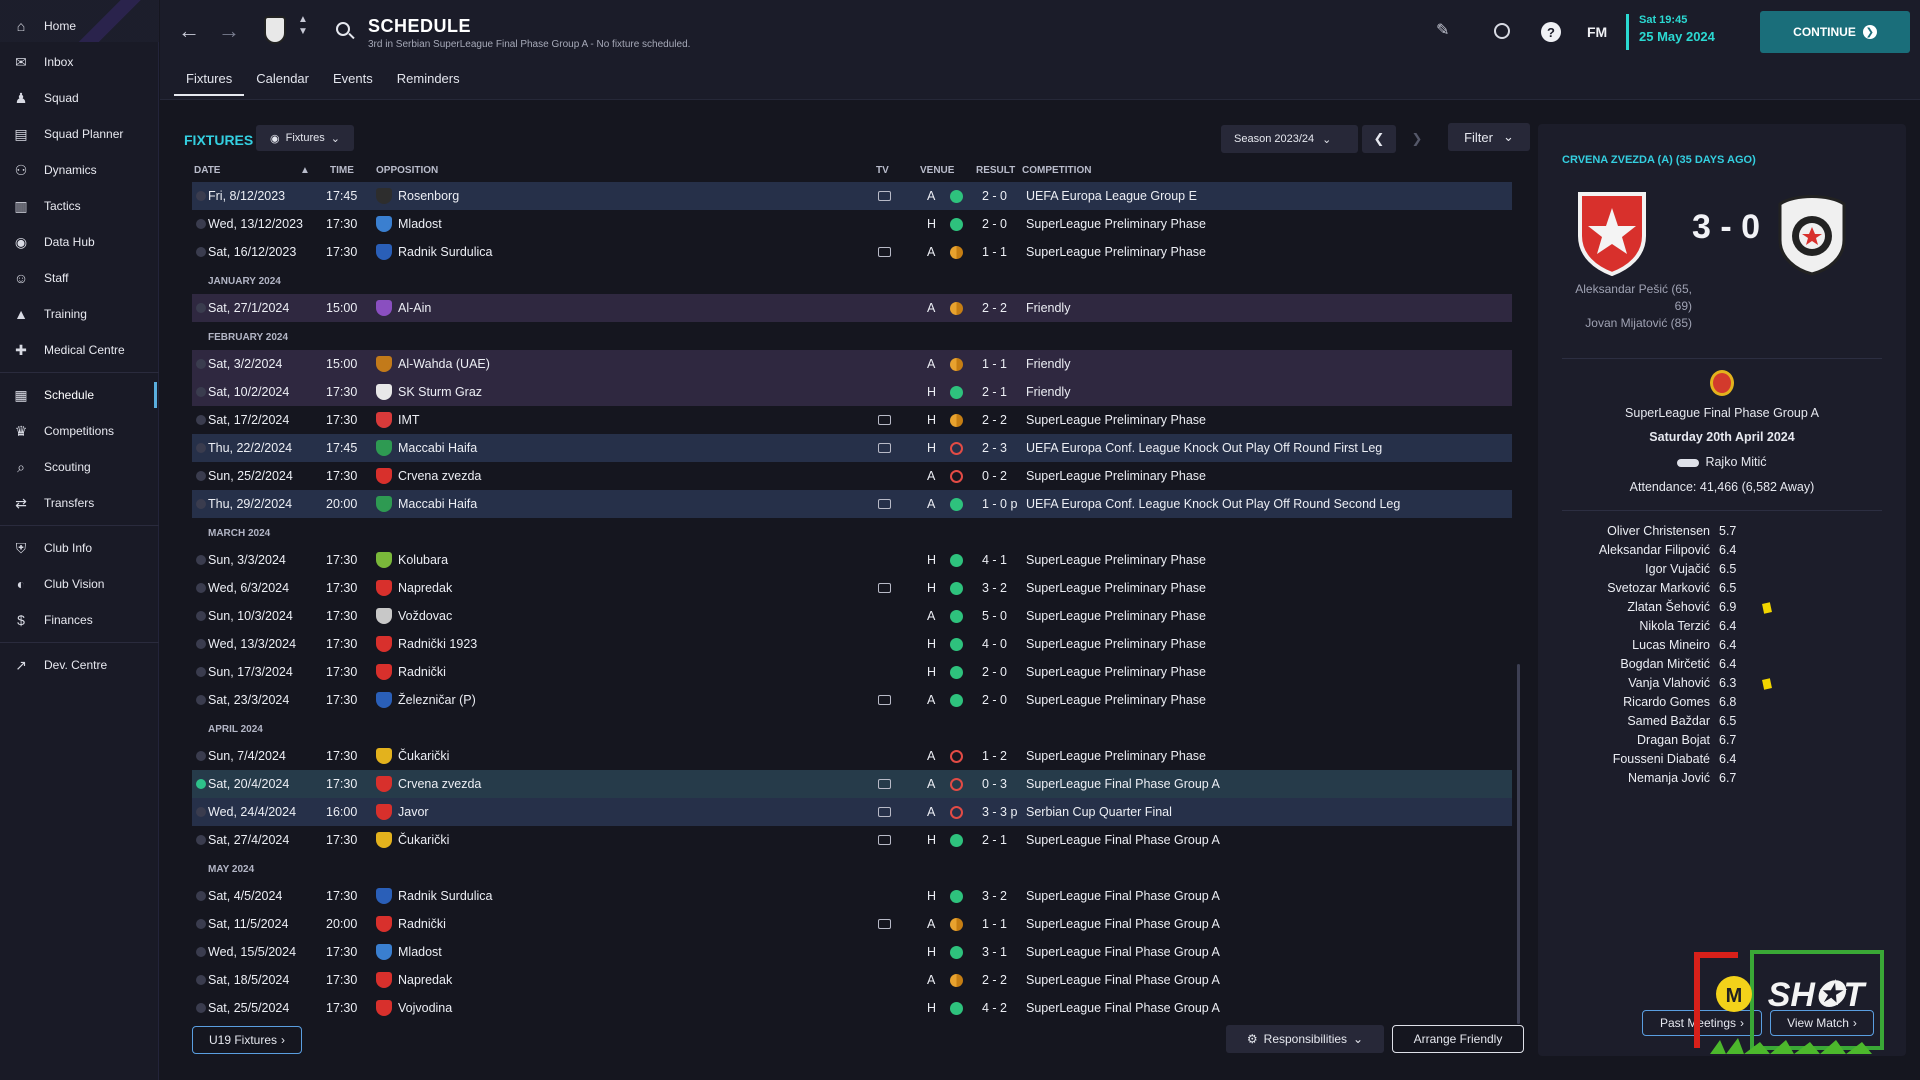 The height and width of the screenshot is (1080, 1920). Describe the element at coordinates (1722, 664) in the screenshot. I see `player-rating-row: Bogdan Mirčetić 6.4` at that location.